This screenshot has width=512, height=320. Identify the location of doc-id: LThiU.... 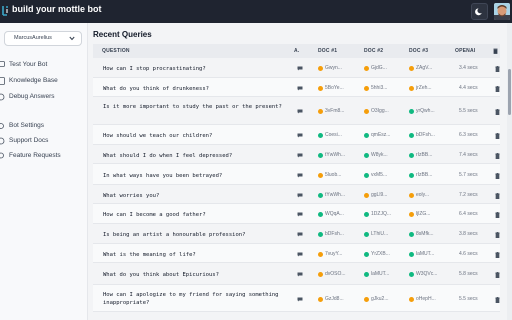
(380, 234).